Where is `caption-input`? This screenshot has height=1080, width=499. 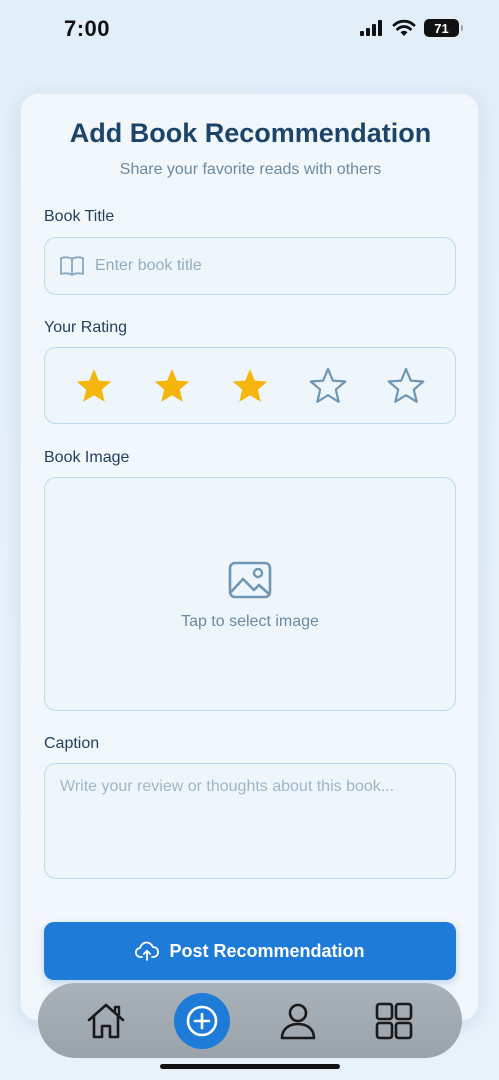 caption-input is located at coordinates (250, 821).